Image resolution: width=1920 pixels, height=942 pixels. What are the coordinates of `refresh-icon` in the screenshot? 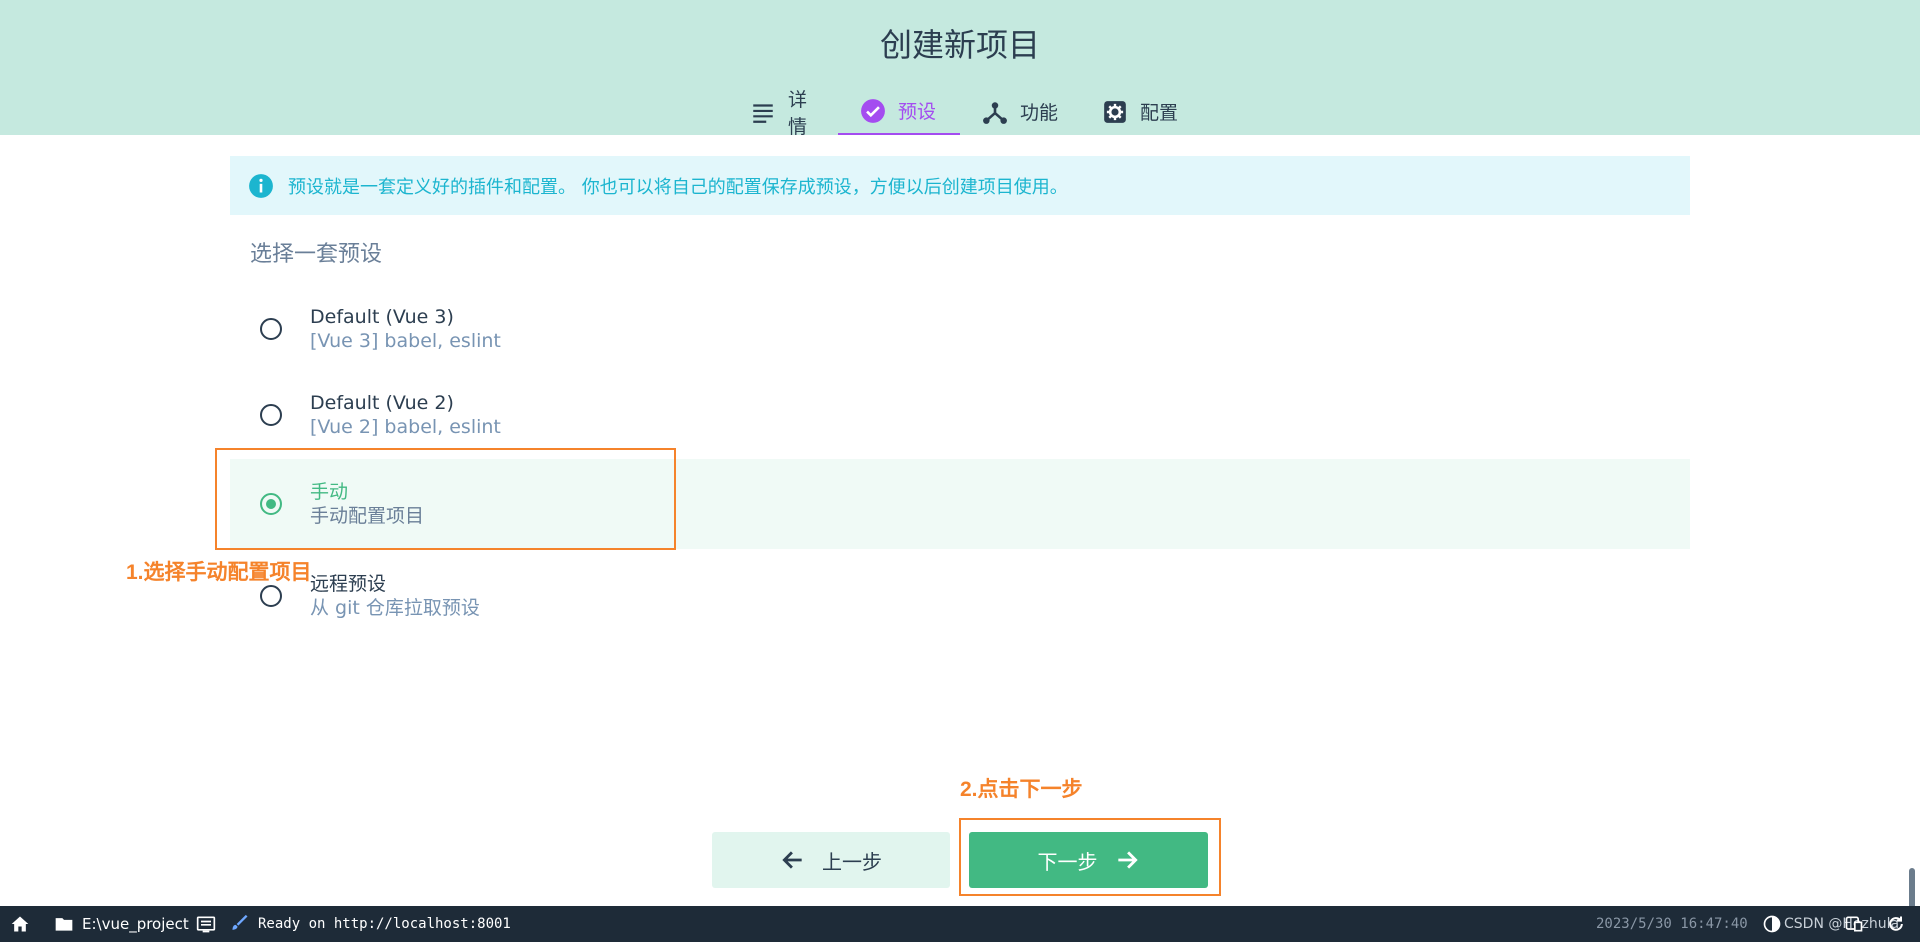 It's located at (1896, 923).